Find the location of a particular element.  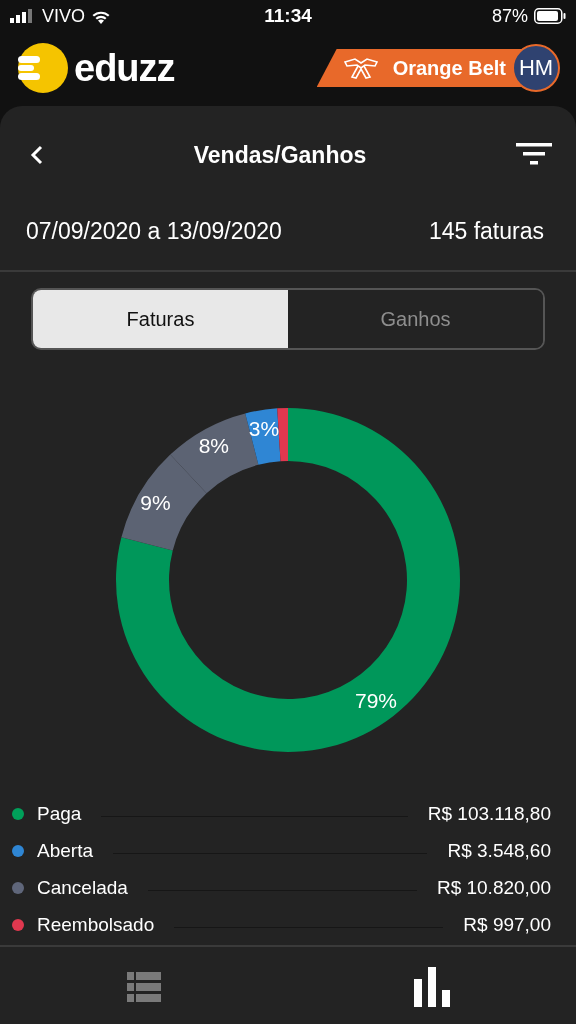

legend-amount: R$ 10.820,00 is located at coordinates (493, 887).